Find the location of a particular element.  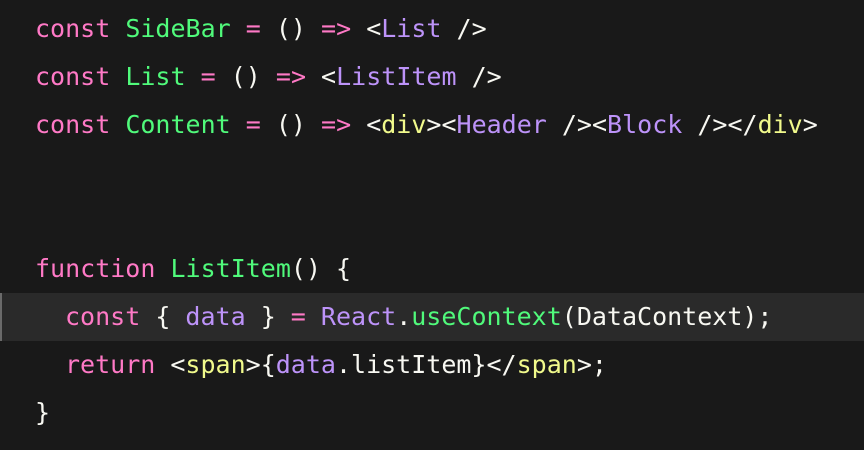

code-token: />< is located at coordinates (577, 124).